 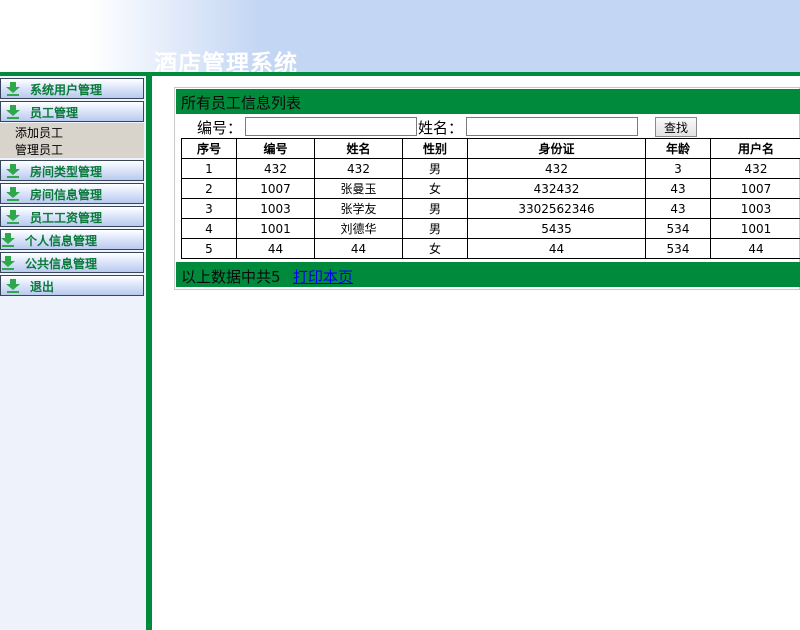 What do you see at coordinates (61, 264) in the screenshot?
I see `sidebar-item-label: 公共信息管理` at bounding box center [61, 264].